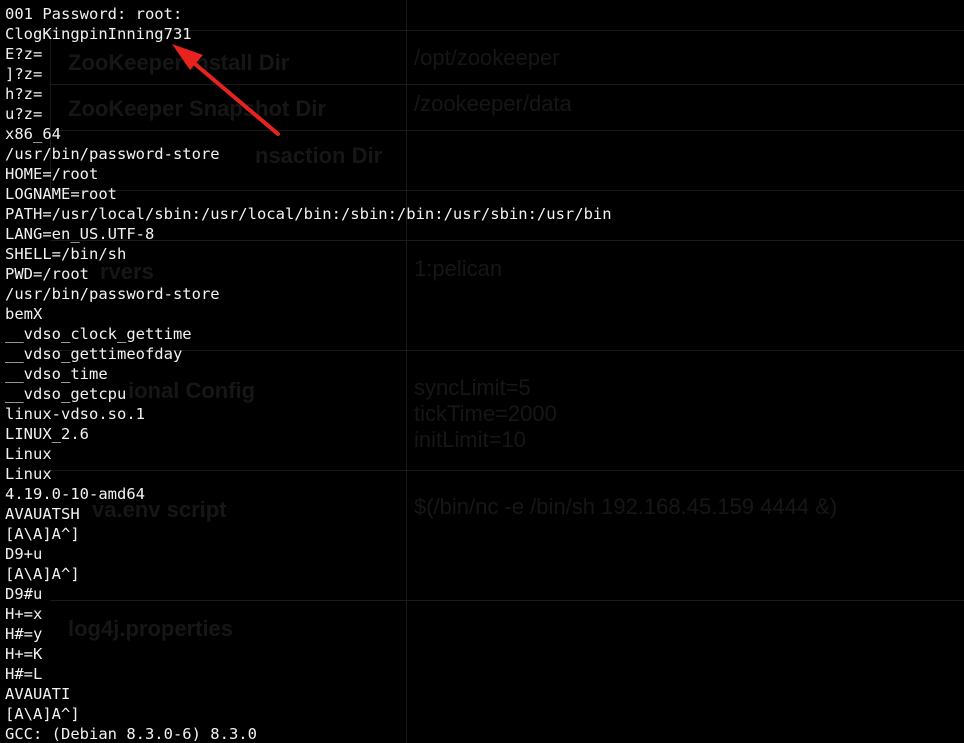 Image resolution: width=964 pixels, height=743 pixels. Describe the element at coordinates (24, 54) in the screenshot. I see `terminal-line: E?z=` at that location.